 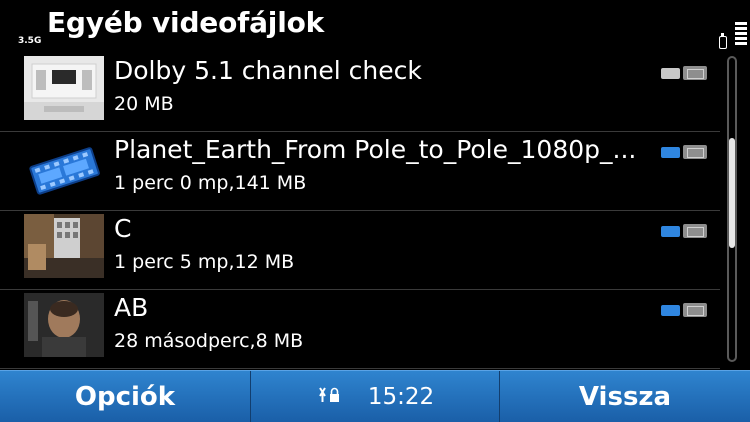 I want to click on scroll-thumb, so click(x=732, y=193).